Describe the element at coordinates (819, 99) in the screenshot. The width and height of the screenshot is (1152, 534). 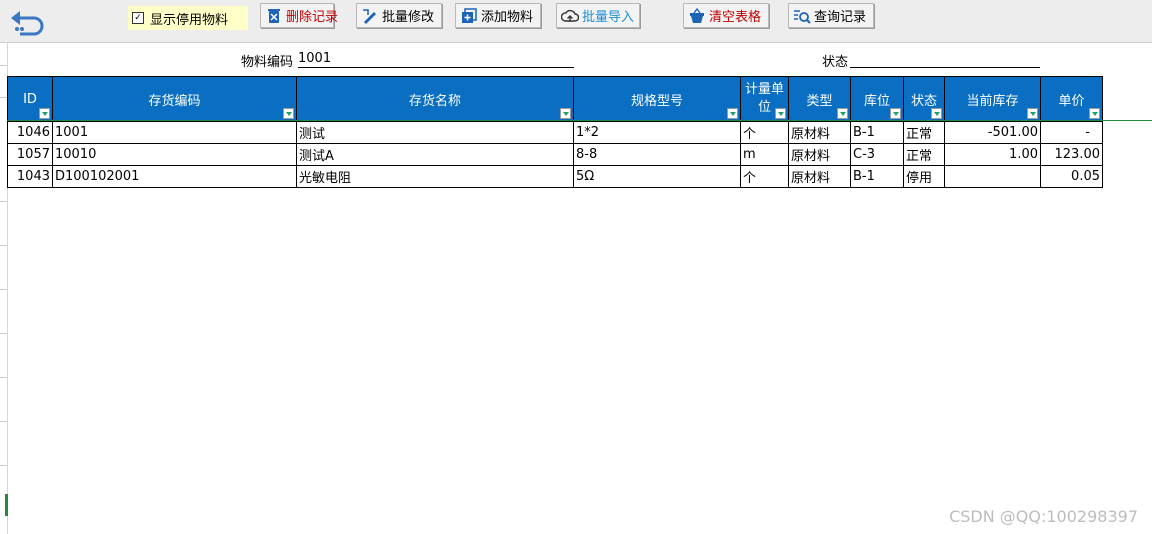
I see `header-type: 类型` at that location.